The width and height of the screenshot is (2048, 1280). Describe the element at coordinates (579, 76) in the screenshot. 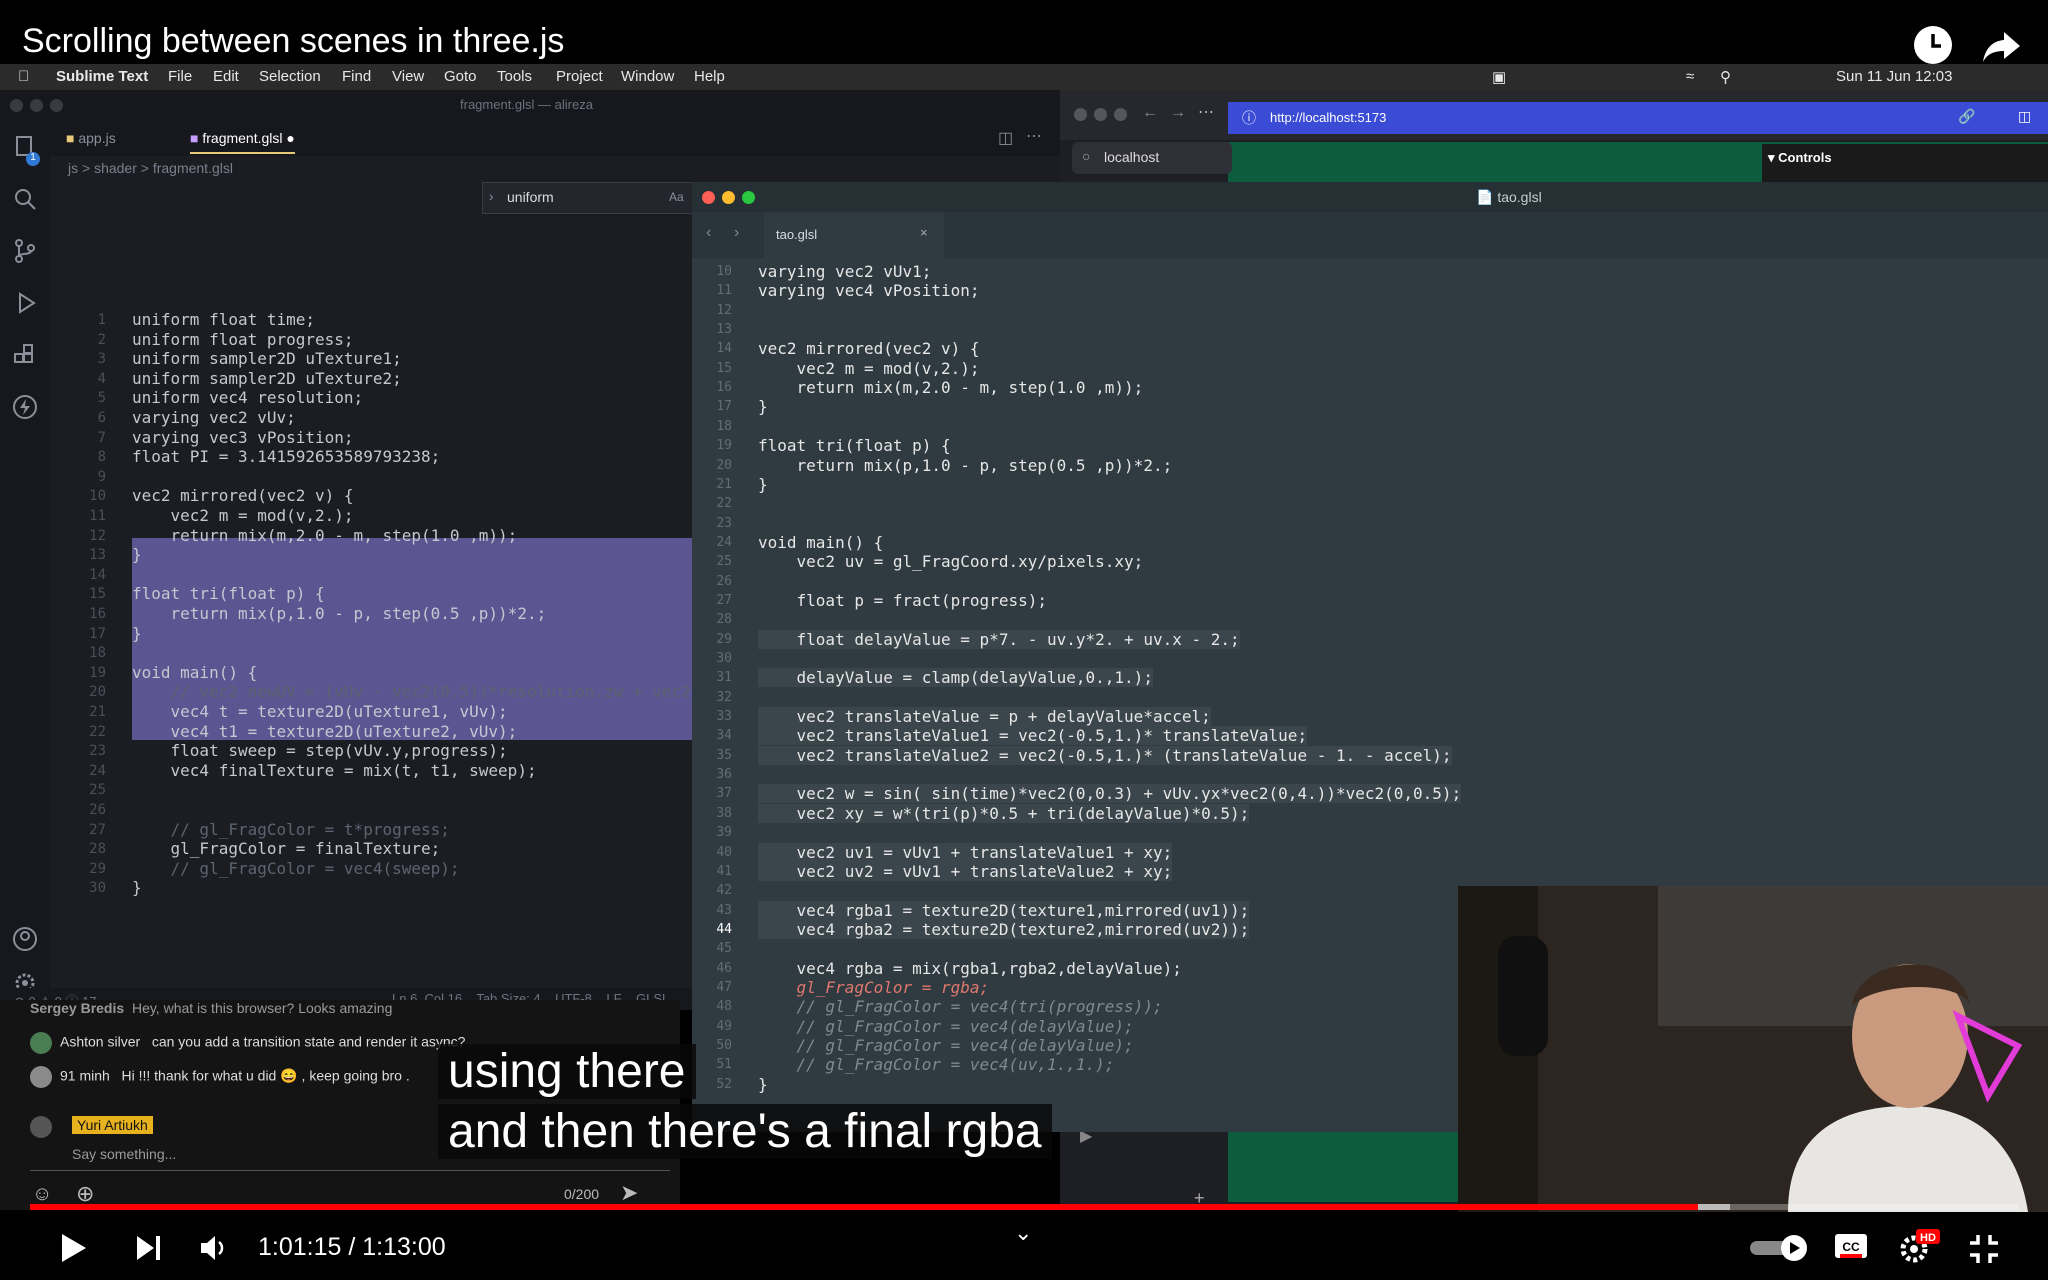

I see `menu-project: Project` at that location.